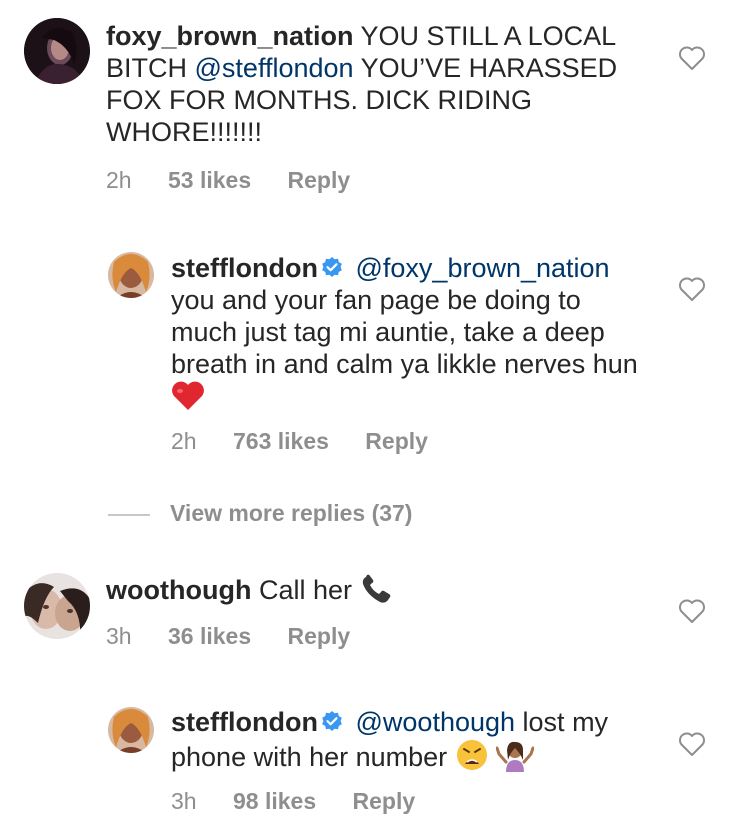 This screenshot has height=840, width=750. What do you see at coordinates (483, 268) in the screenshot?
I see `mention-link: @foxy_brown_nation` at bounding box center [483, 268].